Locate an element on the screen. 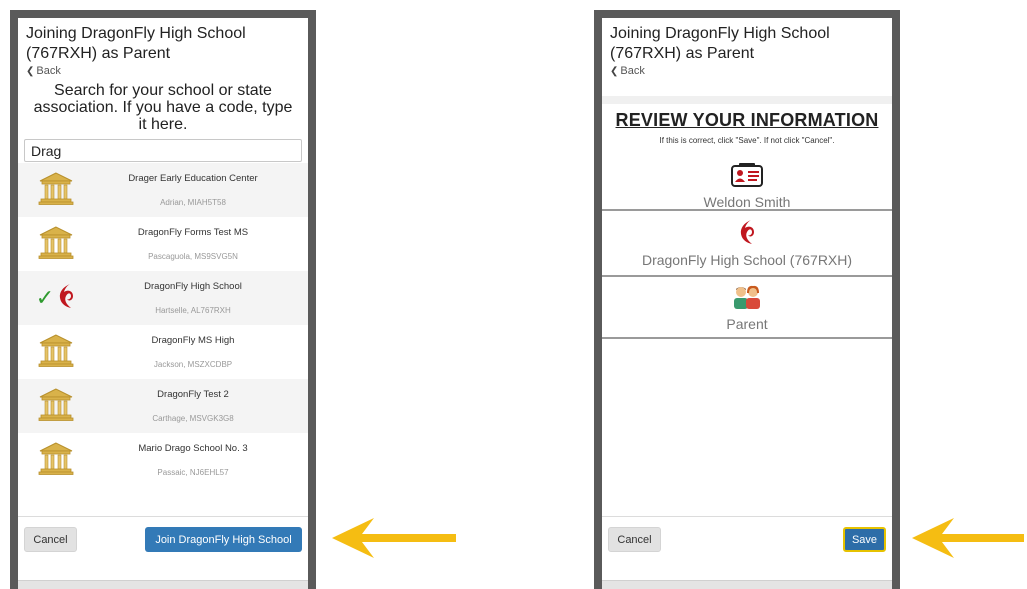 The height and width of the screenshot is (589, 1027). header-divider is located at coordinates (747, 100).